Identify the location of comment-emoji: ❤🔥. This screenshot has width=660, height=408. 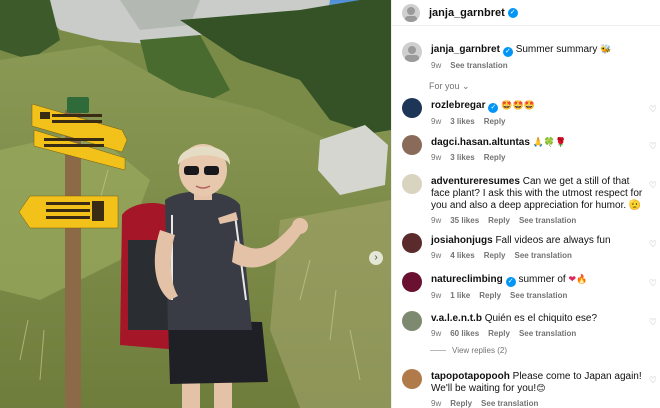
(578, 280).